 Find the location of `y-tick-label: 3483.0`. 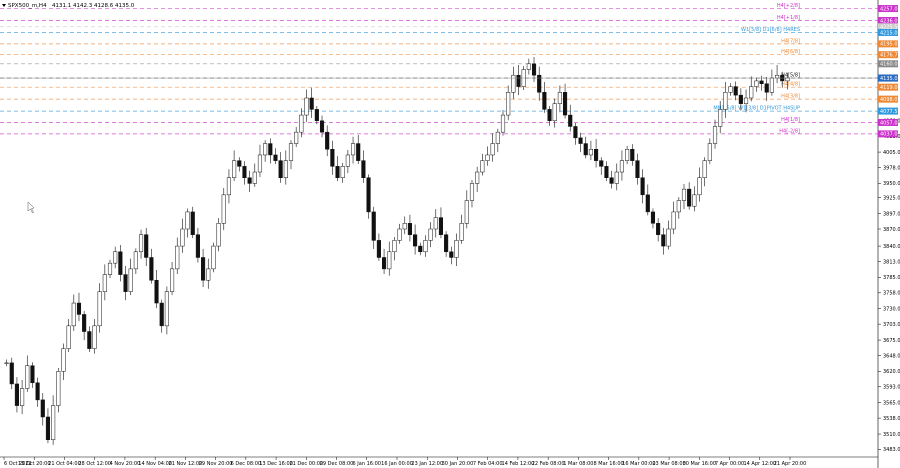

y-tick-label: 3483.0 is located at coordinates (891, 450).